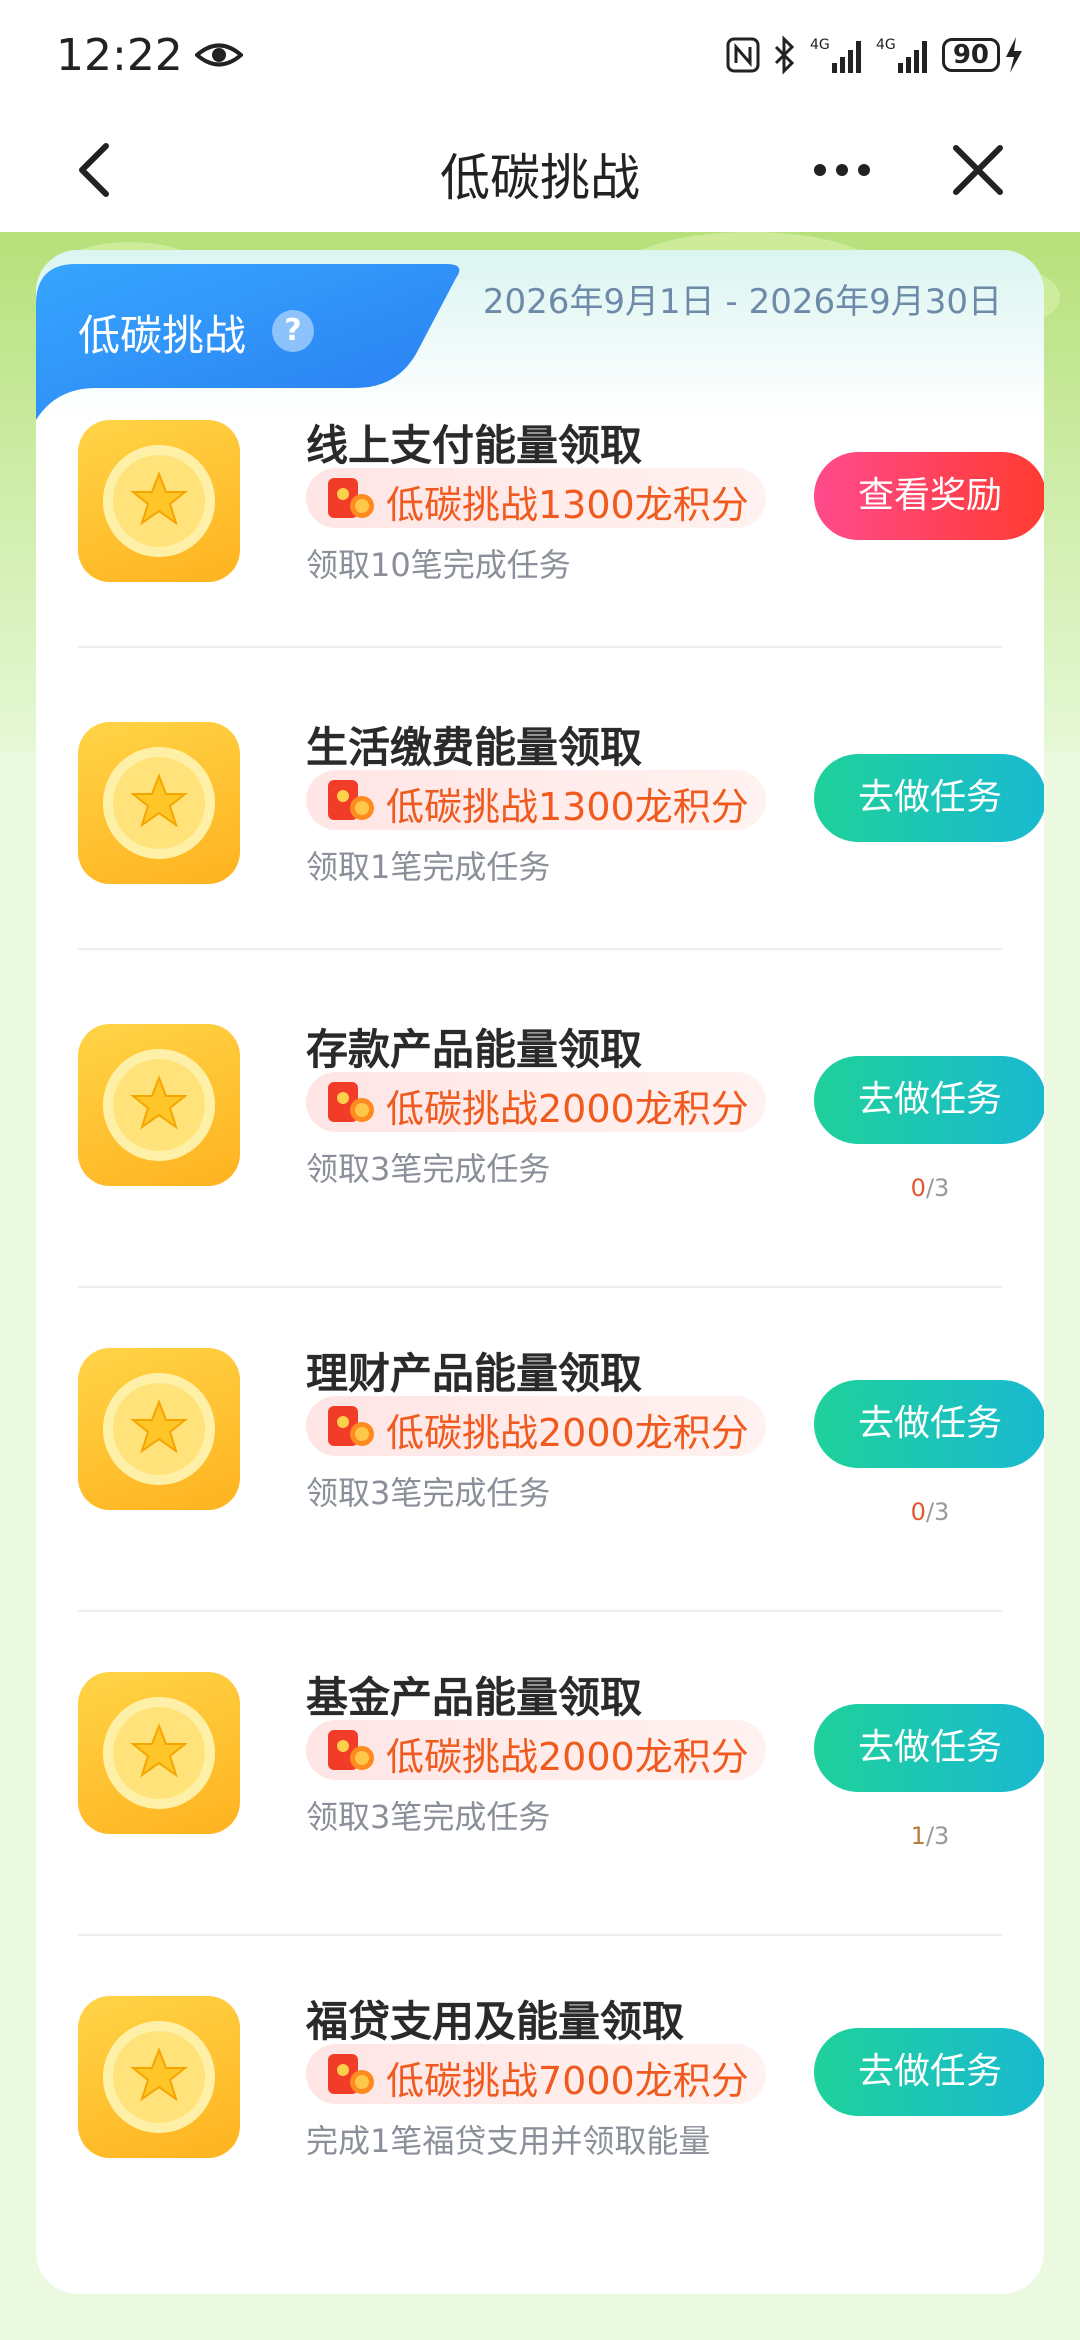 The width and height of the screenshot is (1080, 2340). I want to click on battery-level: 90, so click(970, 55).